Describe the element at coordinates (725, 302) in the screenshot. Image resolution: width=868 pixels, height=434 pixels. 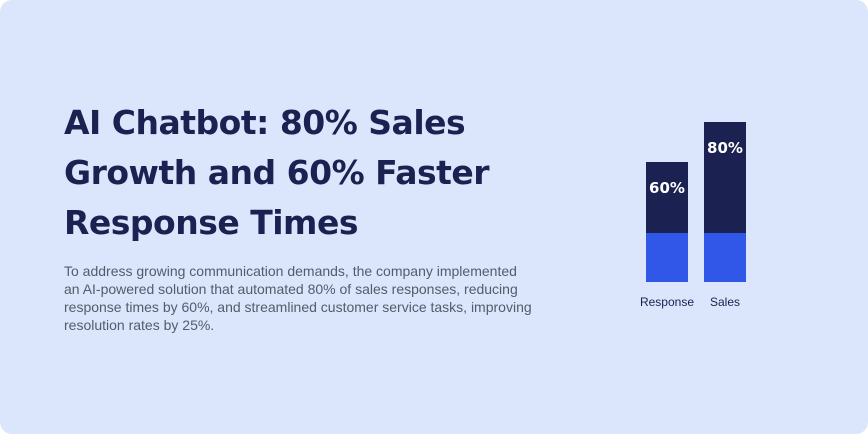
I see `category-label-sales: Sales` at that location.